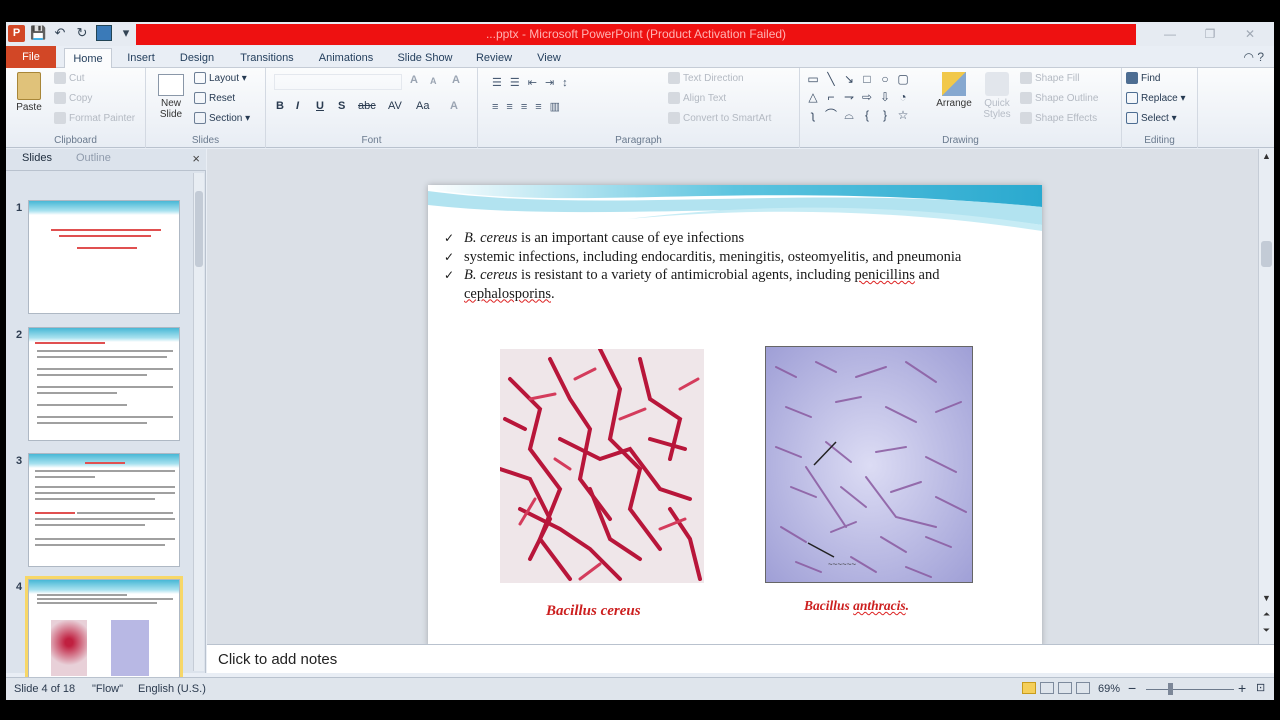  What do you see at coordinates (414, 80) in the screenshot?
I see `grow-font-button: A` at bounding box center [414, 80].